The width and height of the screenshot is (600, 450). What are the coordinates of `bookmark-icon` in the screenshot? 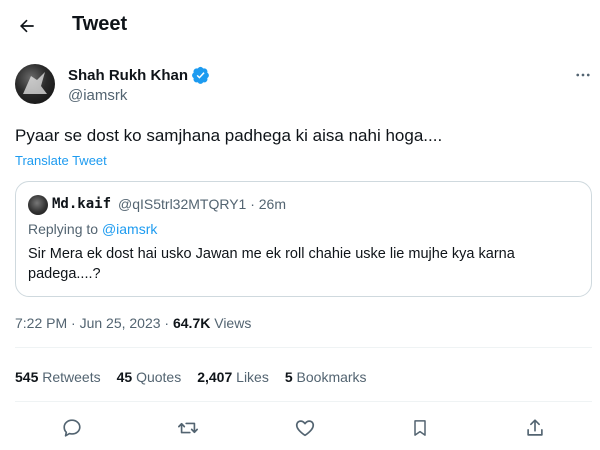 It's located at (420, 428).